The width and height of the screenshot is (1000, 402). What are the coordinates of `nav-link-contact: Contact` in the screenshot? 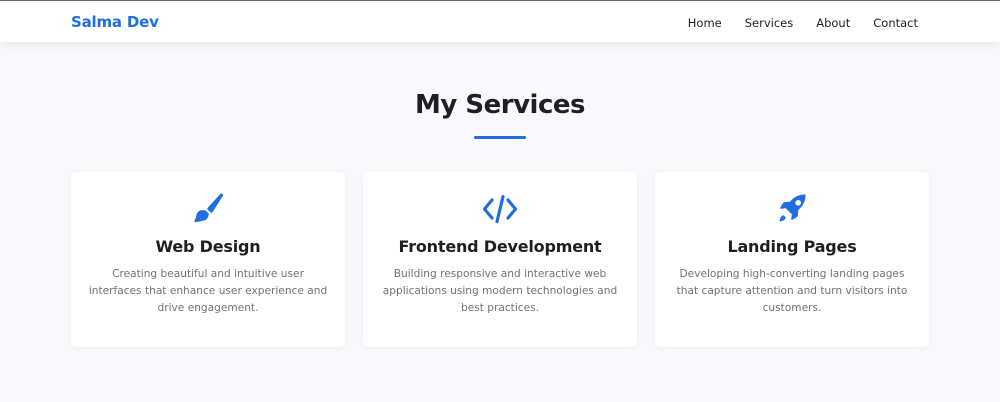 It's located at (895, 23).